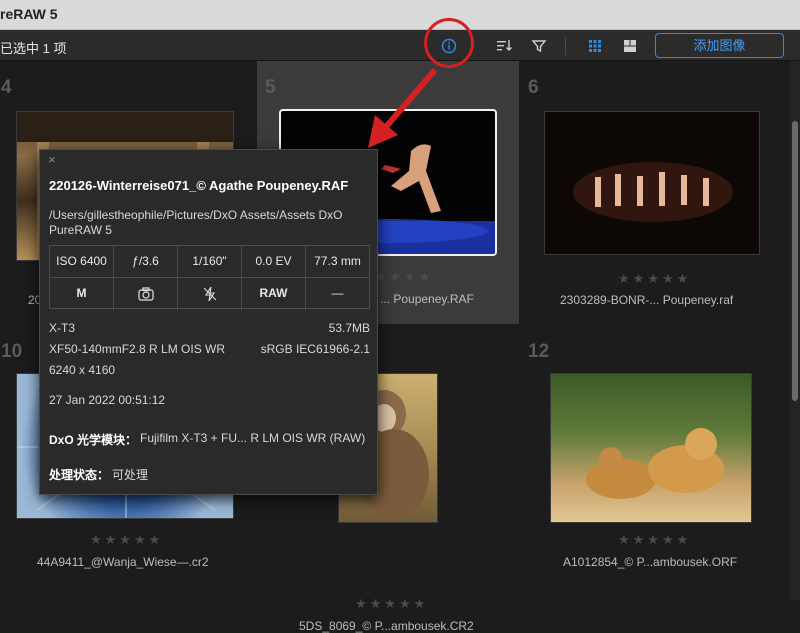 Image resolution: width=800 pixels, height=633 pixels. What do you see at coordinates (52, 159) in the screenshot?
I see `close-icon: ×` at bounding box center [52, 159].